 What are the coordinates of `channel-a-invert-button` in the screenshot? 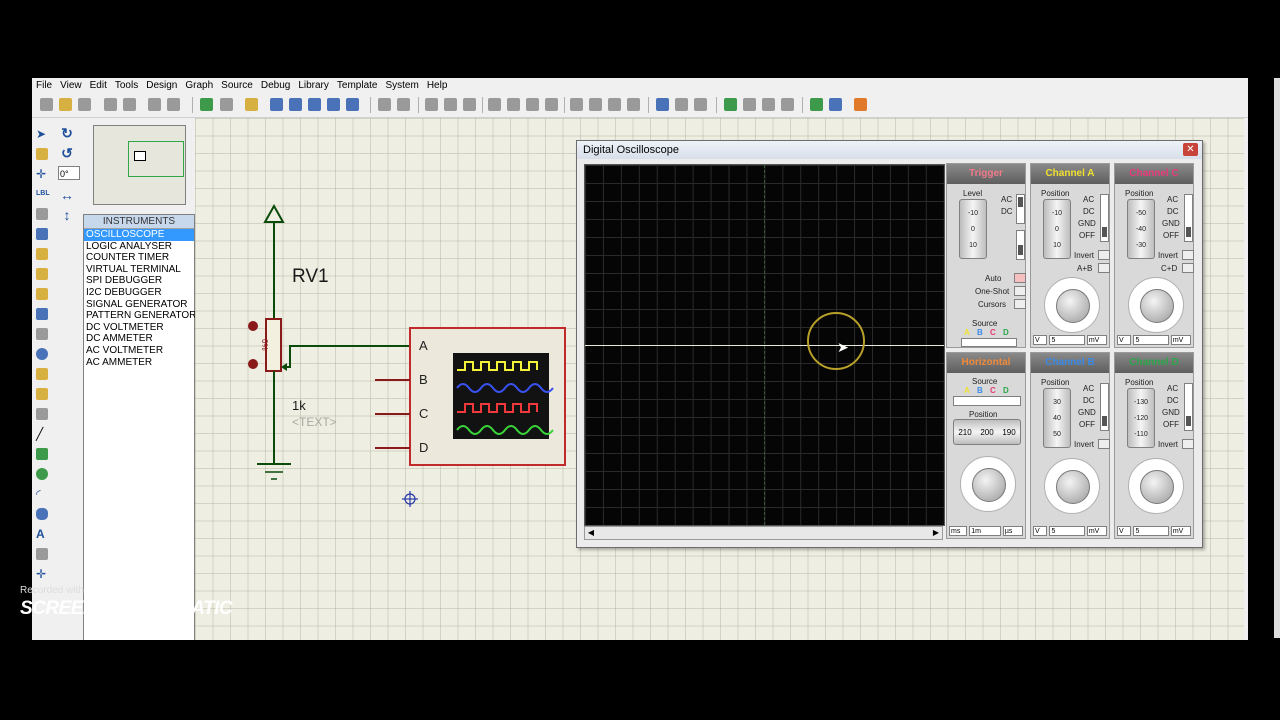 It's located at (1104, 255).